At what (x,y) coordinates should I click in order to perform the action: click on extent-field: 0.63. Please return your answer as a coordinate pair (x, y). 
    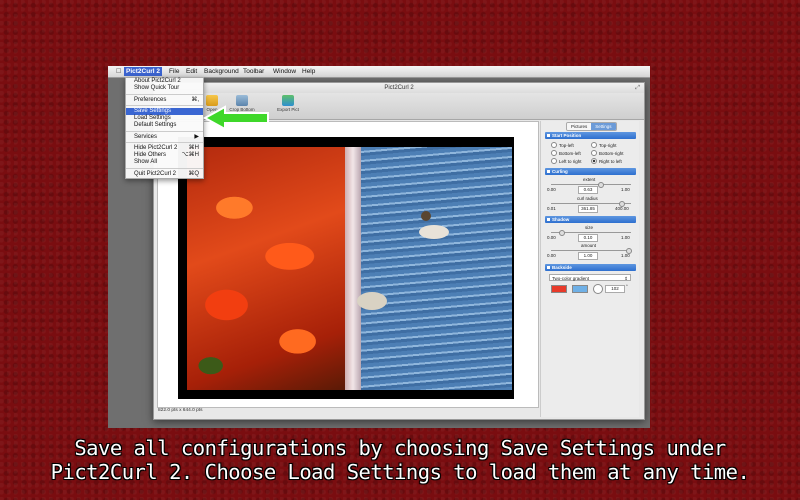
    Looking at the image, I should click on (588, 190).